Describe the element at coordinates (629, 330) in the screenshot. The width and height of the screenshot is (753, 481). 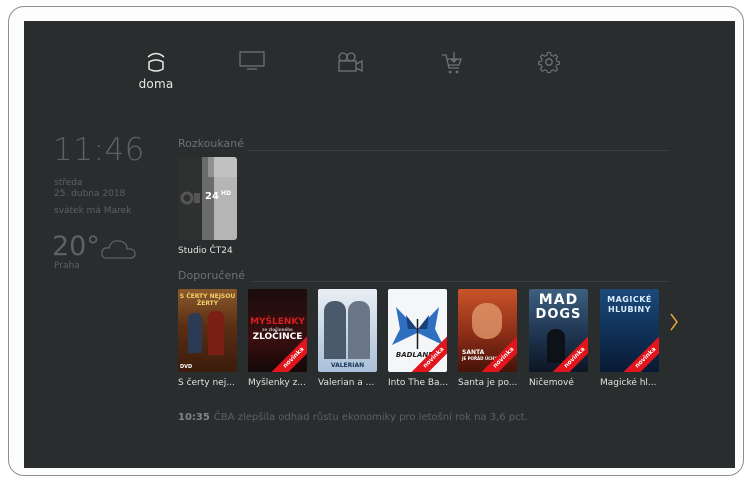
I see `poster-item: MAGICKÉ HLUBINY novinka` at that location.